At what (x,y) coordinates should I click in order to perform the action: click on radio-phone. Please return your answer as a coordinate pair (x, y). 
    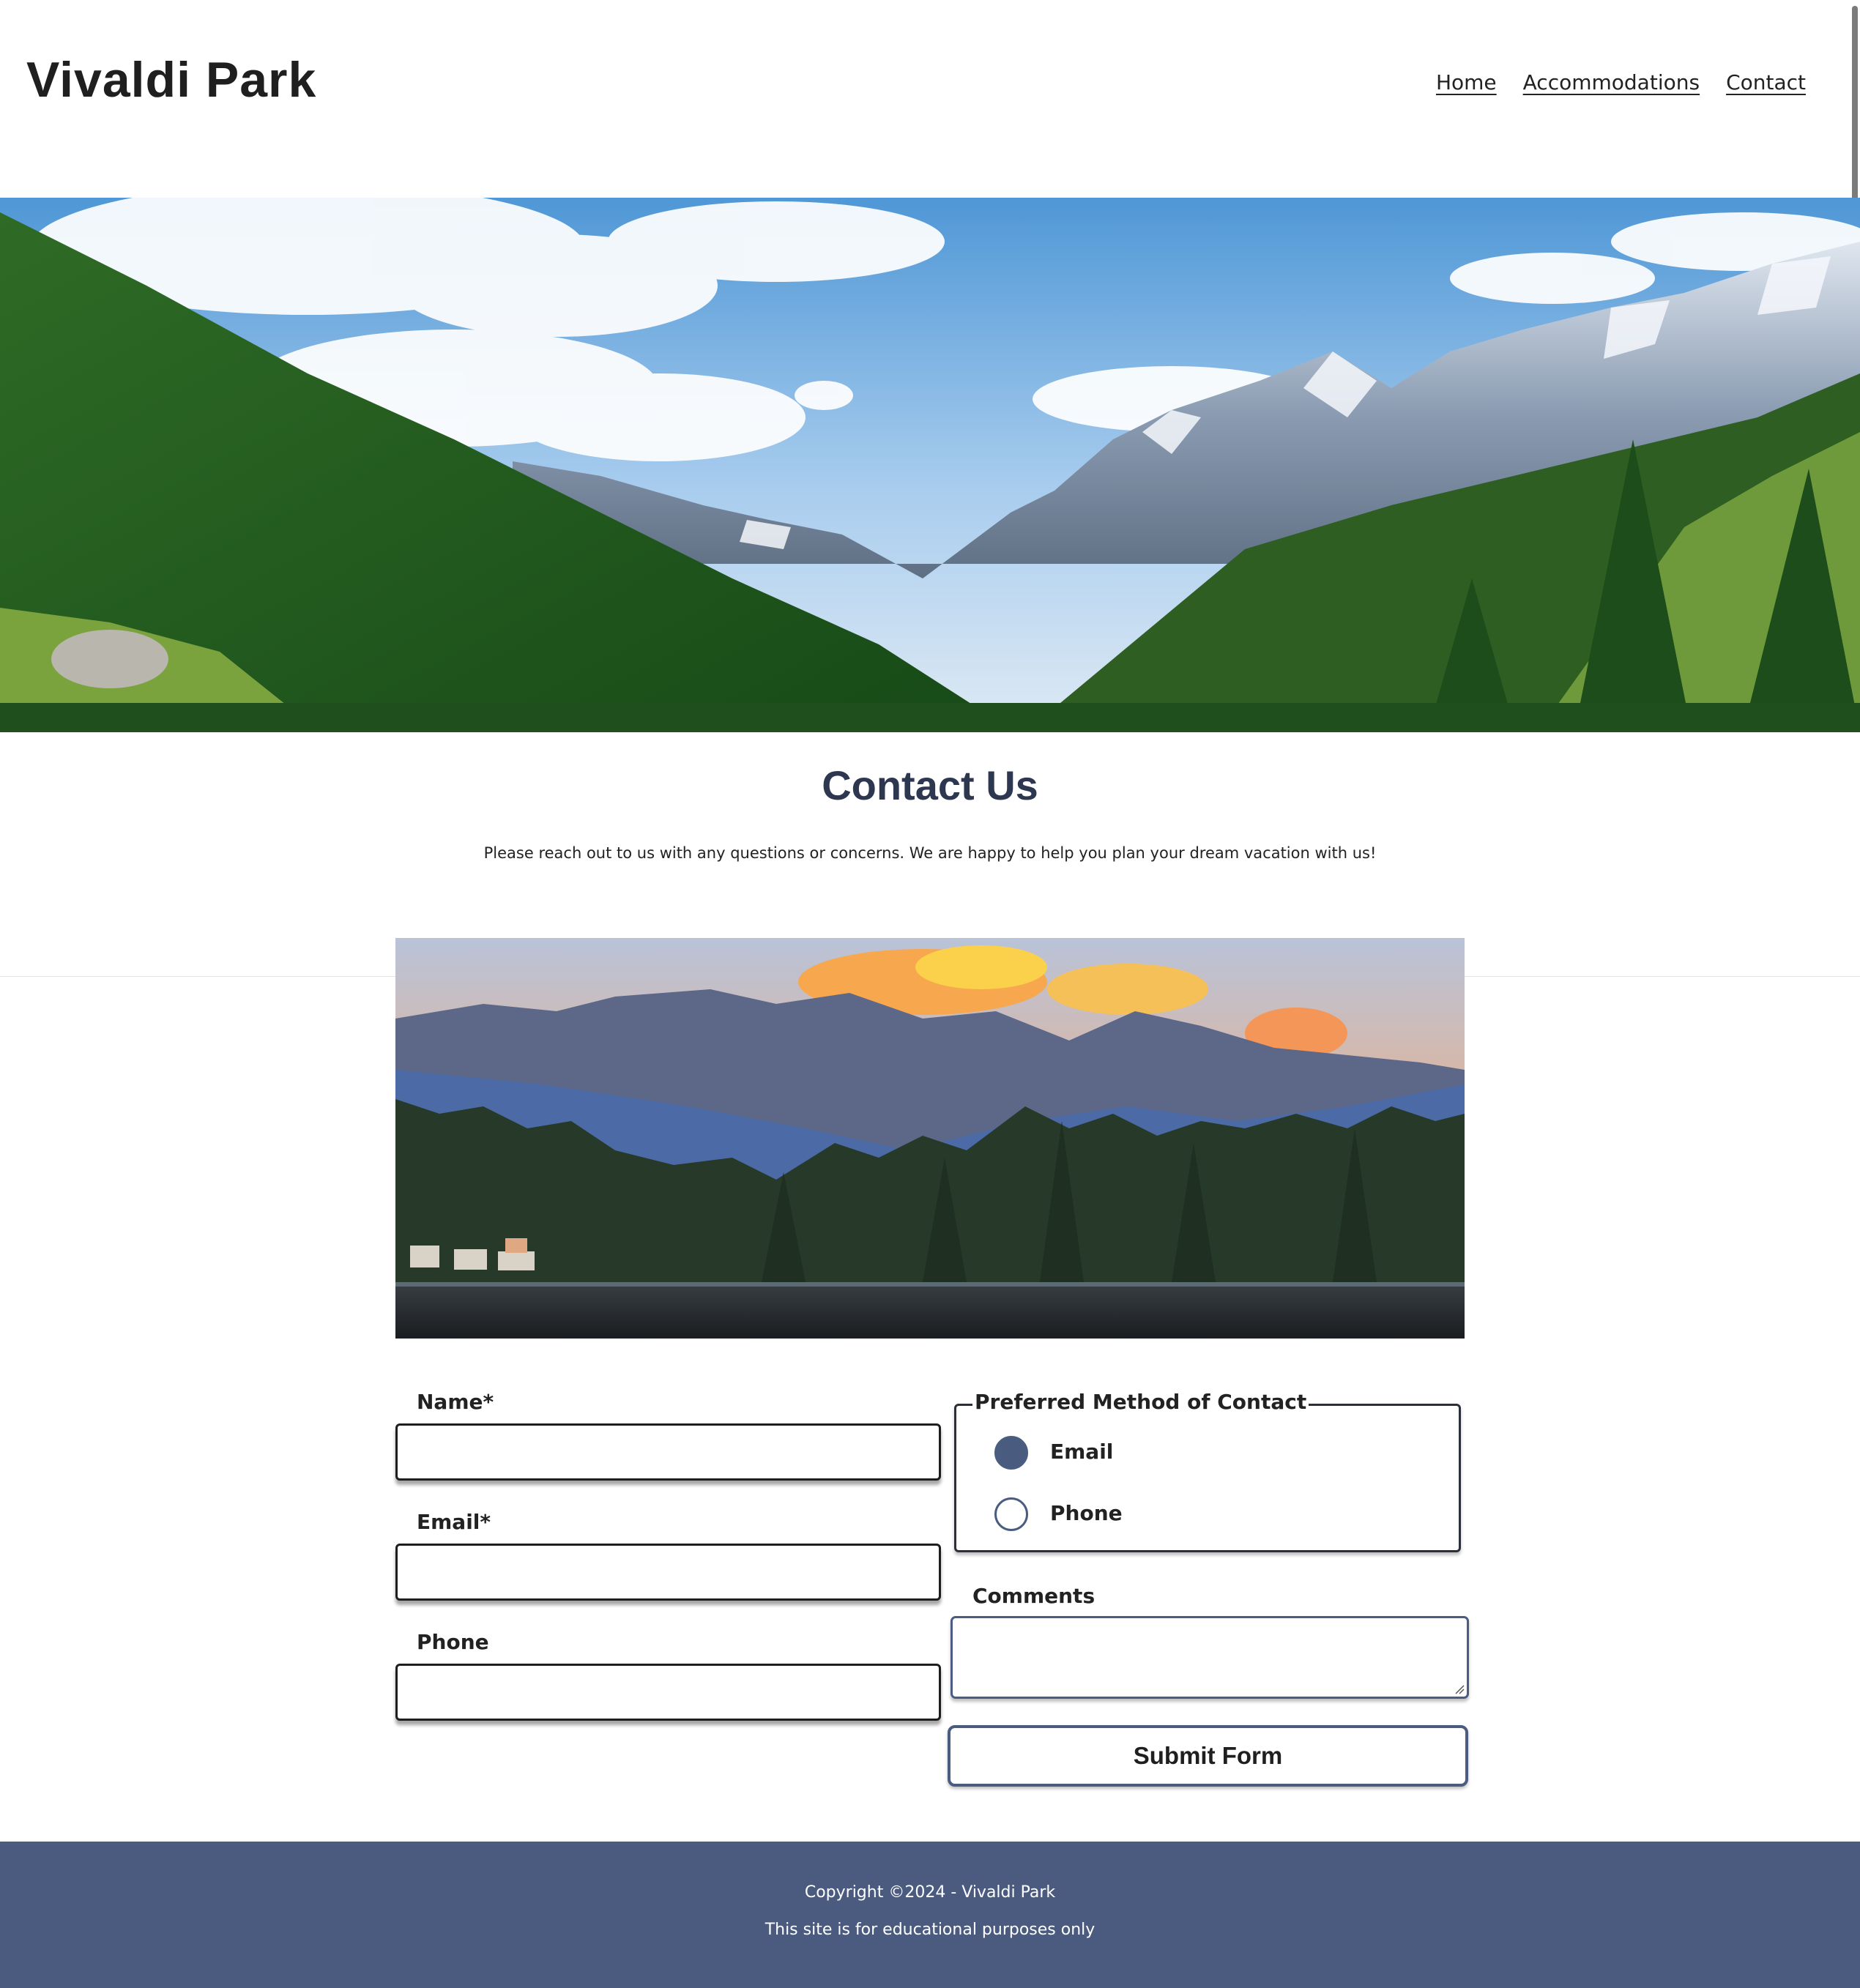
    Looking at the image, I should click on (1011, 1514).